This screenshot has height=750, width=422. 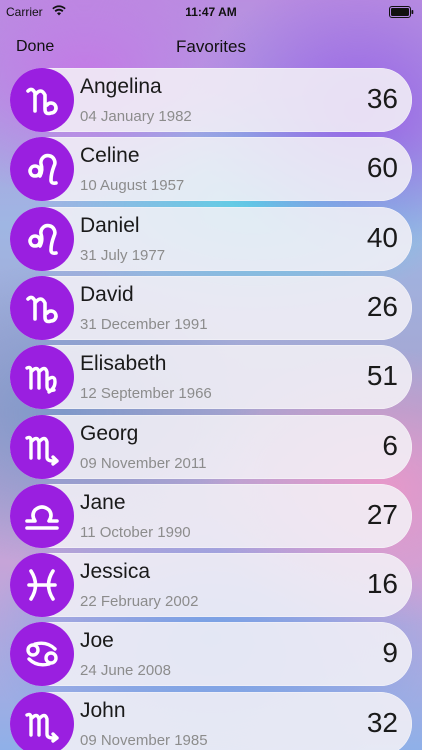 I want to click on birth-date: 11 October 1990, so click(x=135, y=532).